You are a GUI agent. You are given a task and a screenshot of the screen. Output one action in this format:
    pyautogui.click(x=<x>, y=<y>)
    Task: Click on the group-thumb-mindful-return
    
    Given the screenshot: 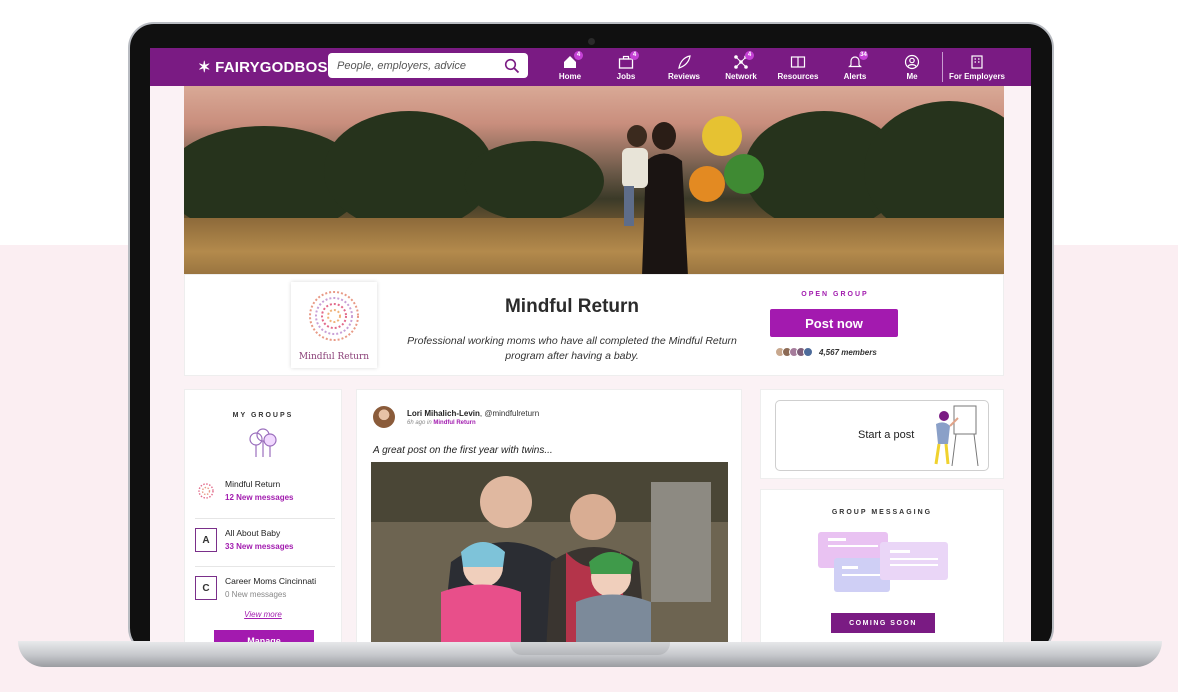 What is the action you would take?
    pyautogui.click(x=206, y=491)
    